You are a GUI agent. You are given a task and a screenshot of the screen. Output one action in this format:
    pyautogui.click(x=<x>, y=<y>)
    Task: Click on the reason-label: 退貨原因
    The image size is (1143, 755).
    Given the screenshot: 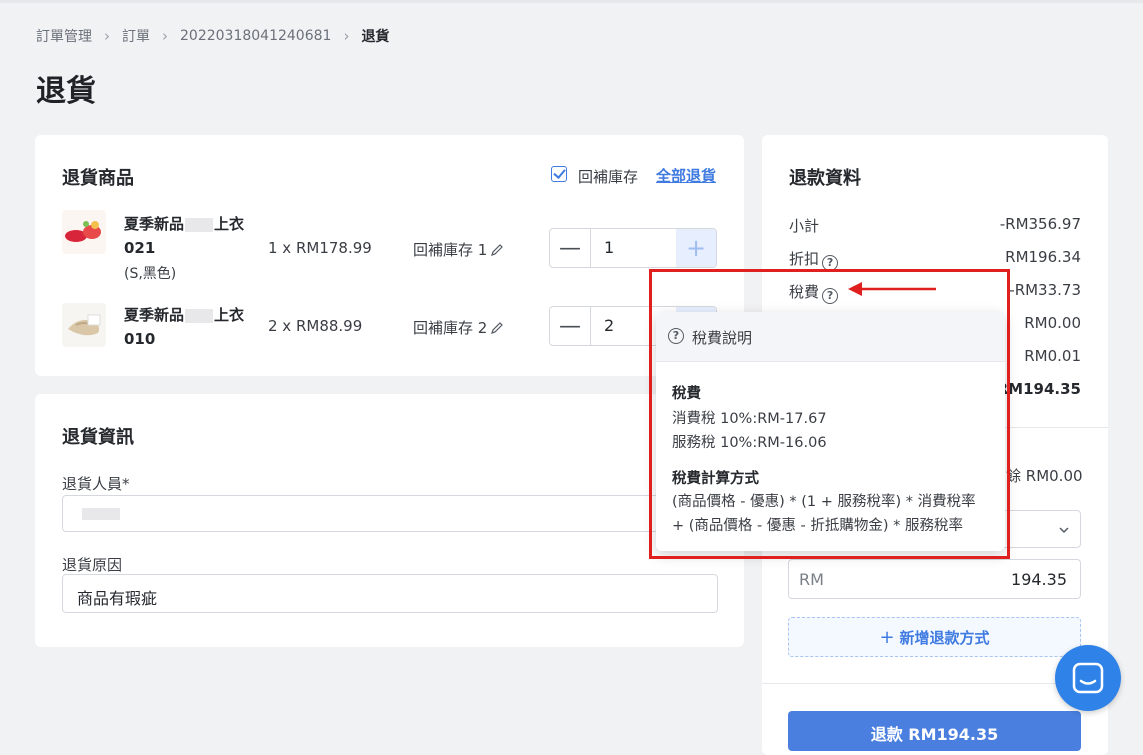 What is the action you would take?
    pyautogui.click(x=92, y=565)
    